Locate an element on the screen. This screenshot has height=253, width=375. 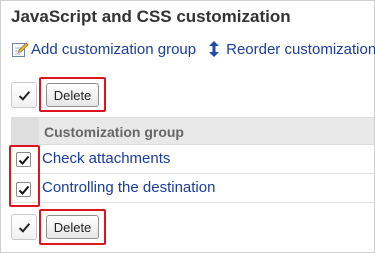
reorder-icon is located at coordinates (214, 49).